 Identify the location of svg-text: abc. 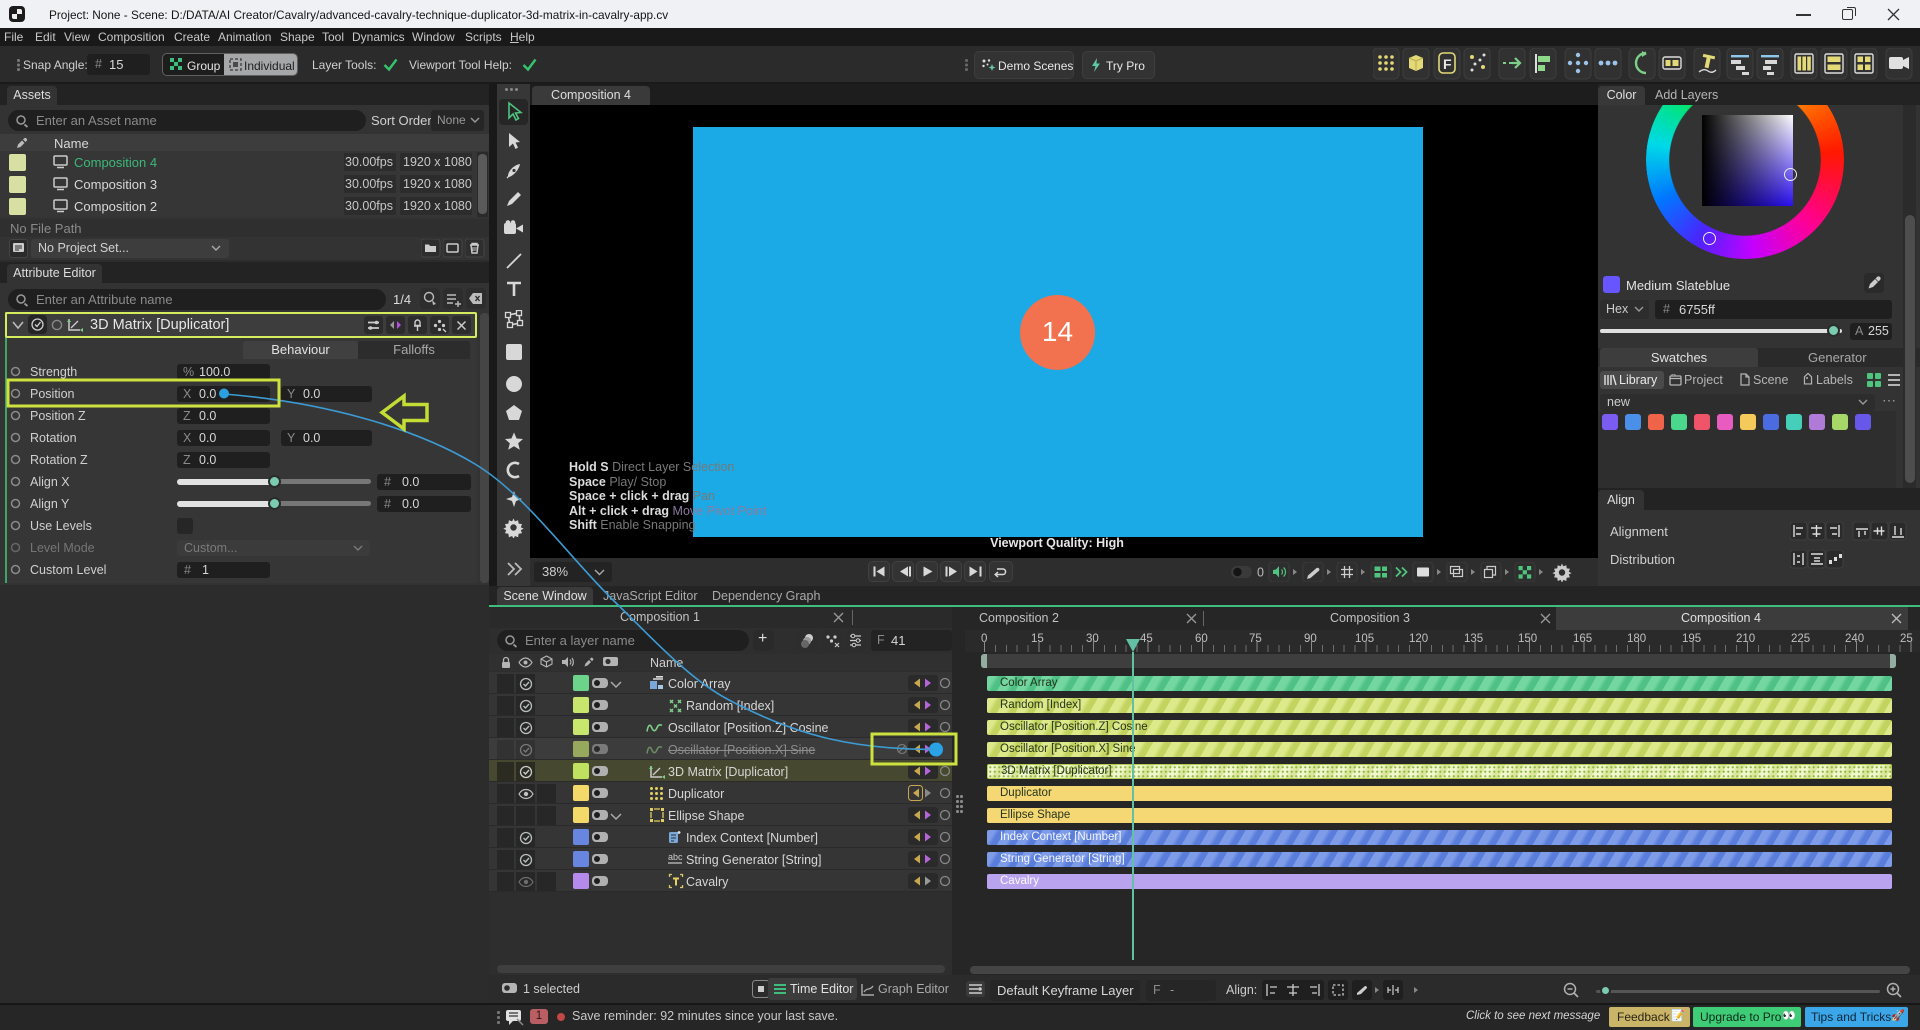
(675, 857).